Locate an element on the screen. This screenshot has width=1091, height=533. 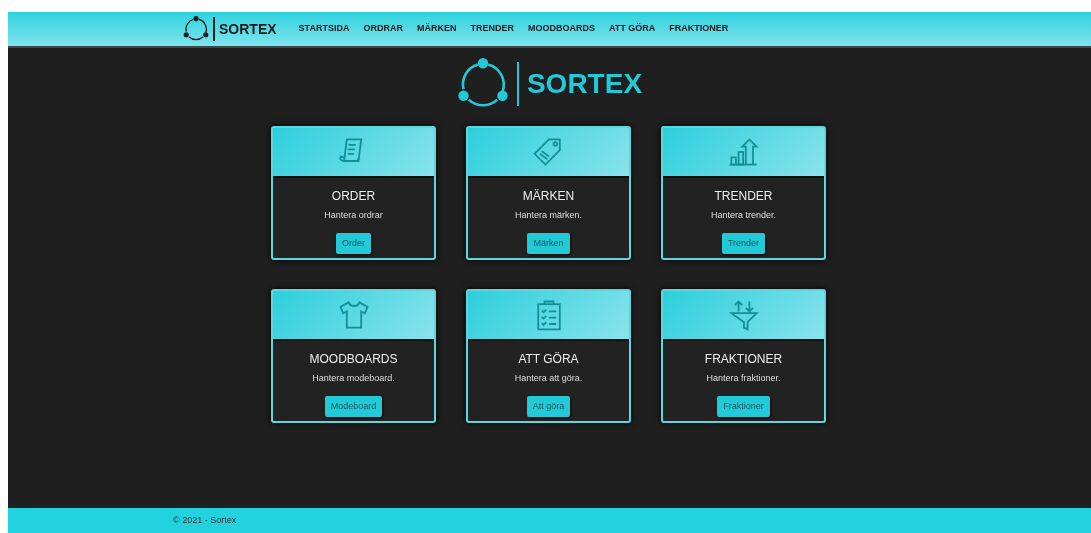
card-button: Att göra is located at coordinates (548, 406).